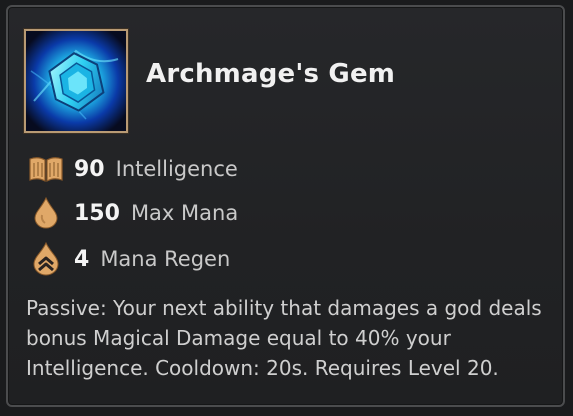 The height and width of the screenshot is (416, 573). I want to click on stat-row-mana-regen: 4 Mana Regen, so click(129, 259).